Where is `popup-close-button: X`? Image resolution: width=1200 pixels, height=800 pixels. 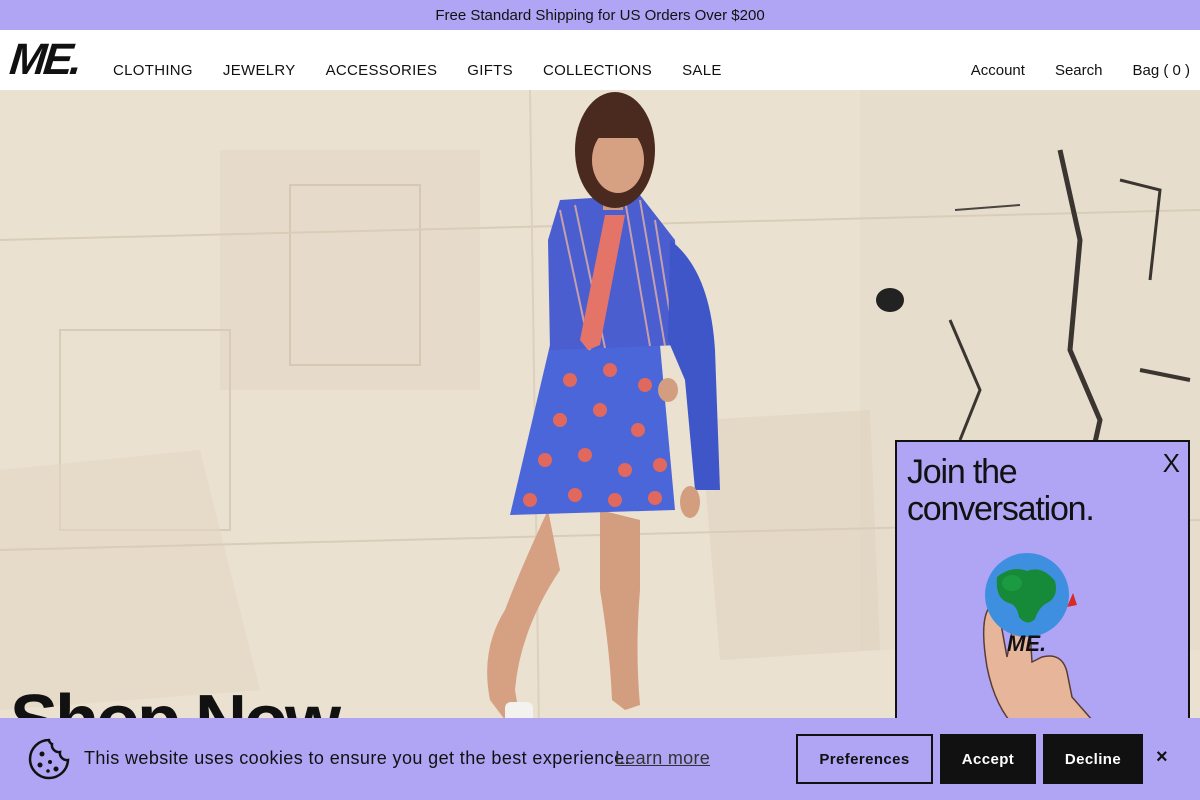 popup-close-button: X is located at coordinates (1171, 463).